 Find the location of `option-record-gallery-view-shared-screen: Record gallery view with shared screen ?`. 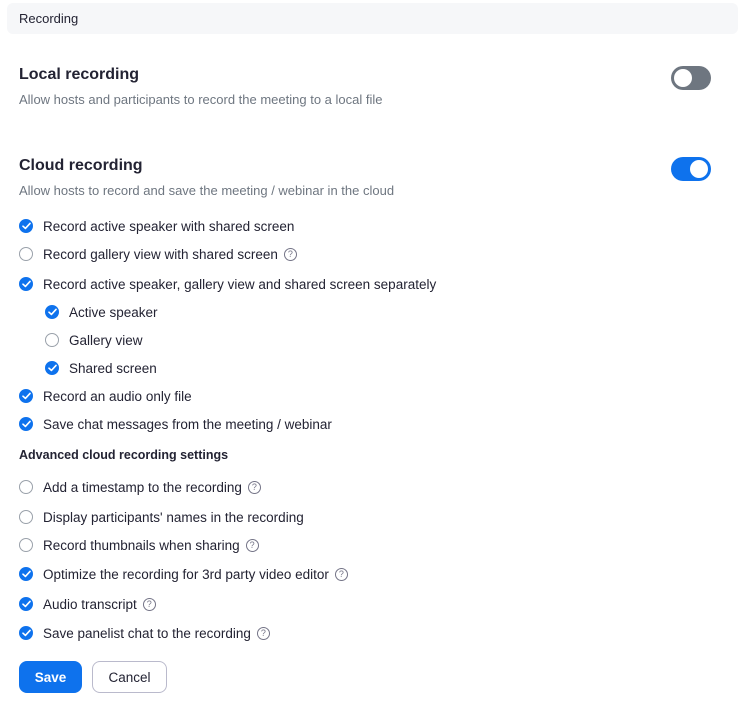

option-record-gallery-view-shared-screen: Record gallery view with shared screen ? is located at coordinates (158, 254).